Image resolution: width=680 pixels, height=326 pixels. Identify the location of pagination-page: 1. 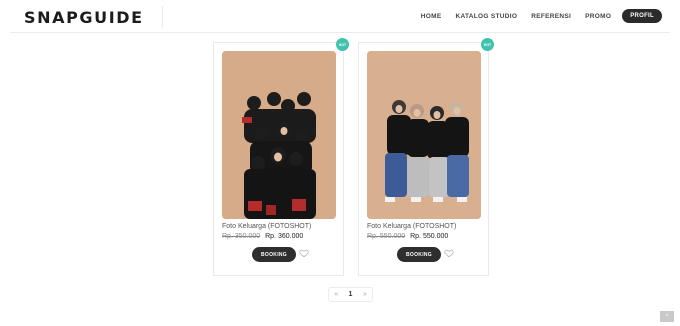
(351, 294).